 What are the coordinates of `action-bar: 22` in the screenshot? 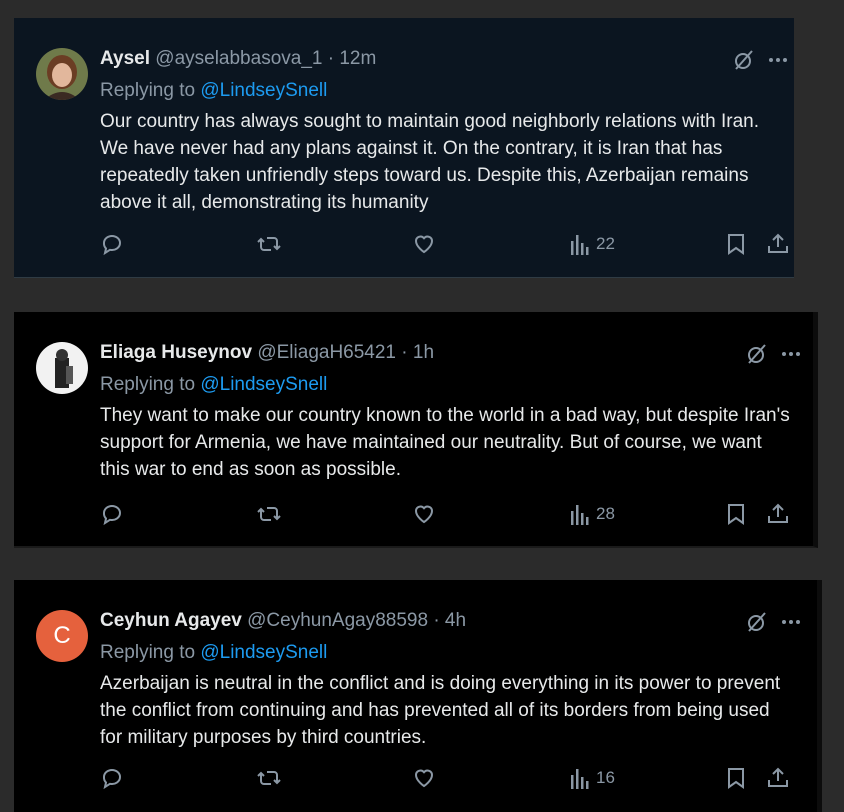 It's located at (447, 244).